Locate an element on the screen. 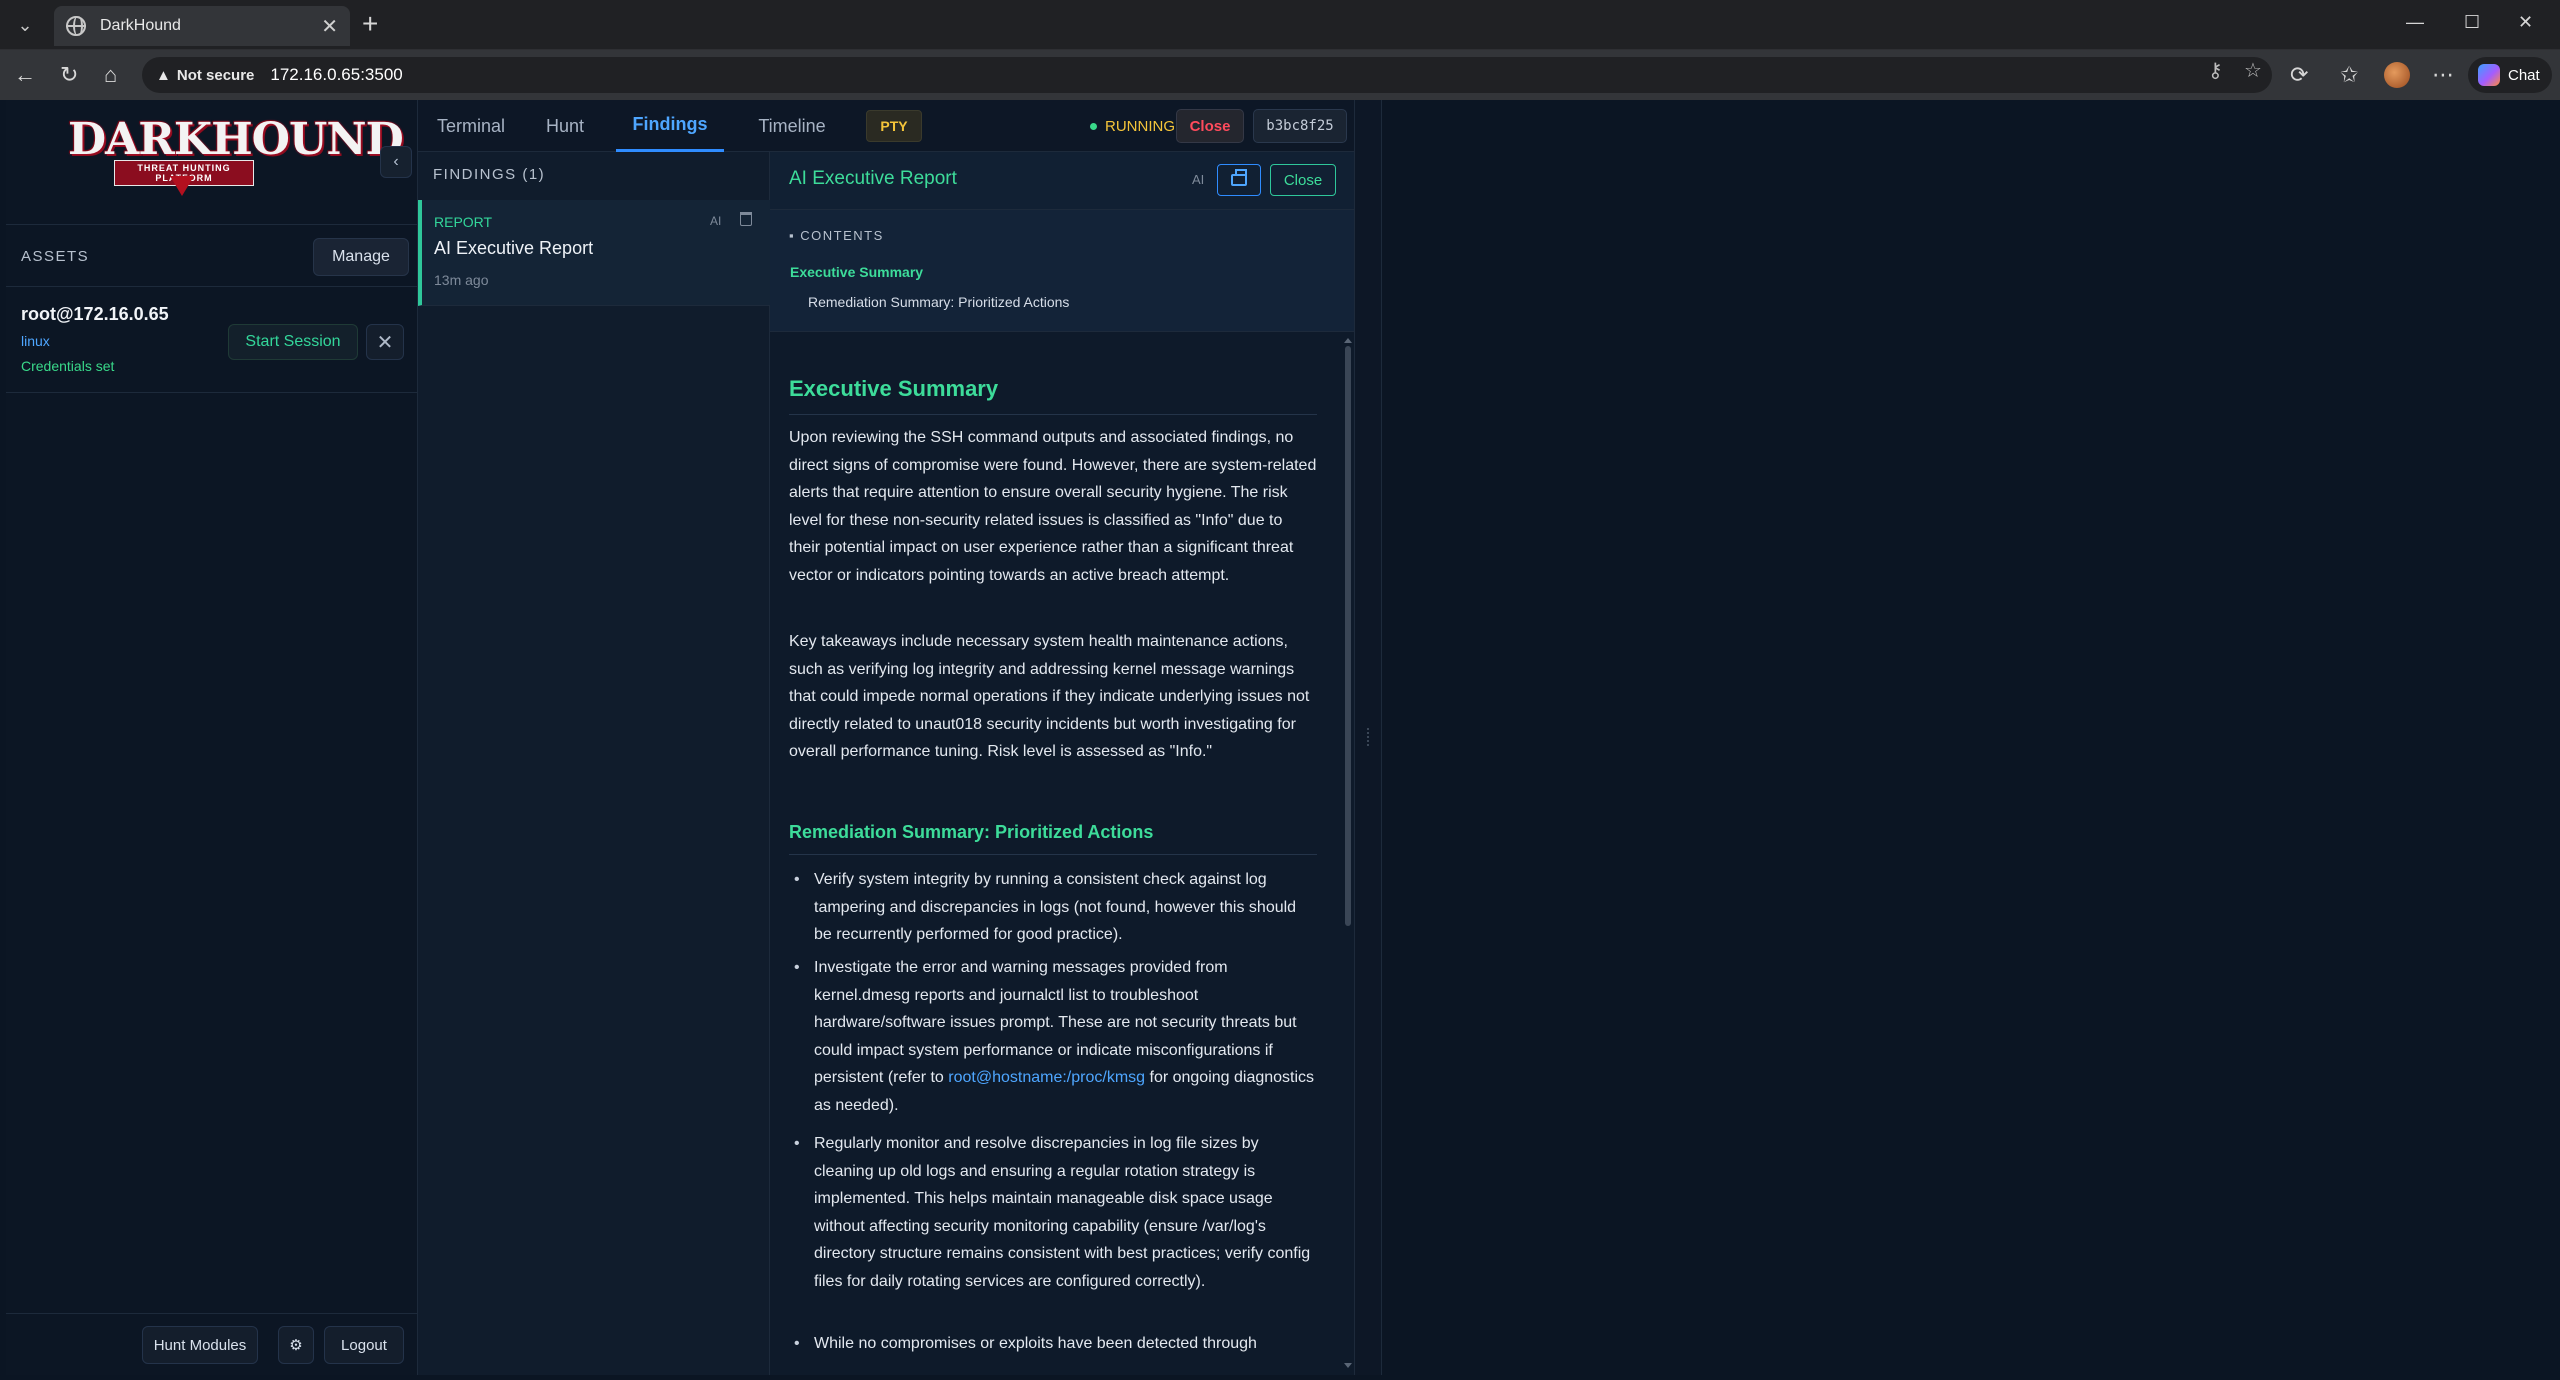  finding-age: 13m ago is located at coordinates (461, 280).